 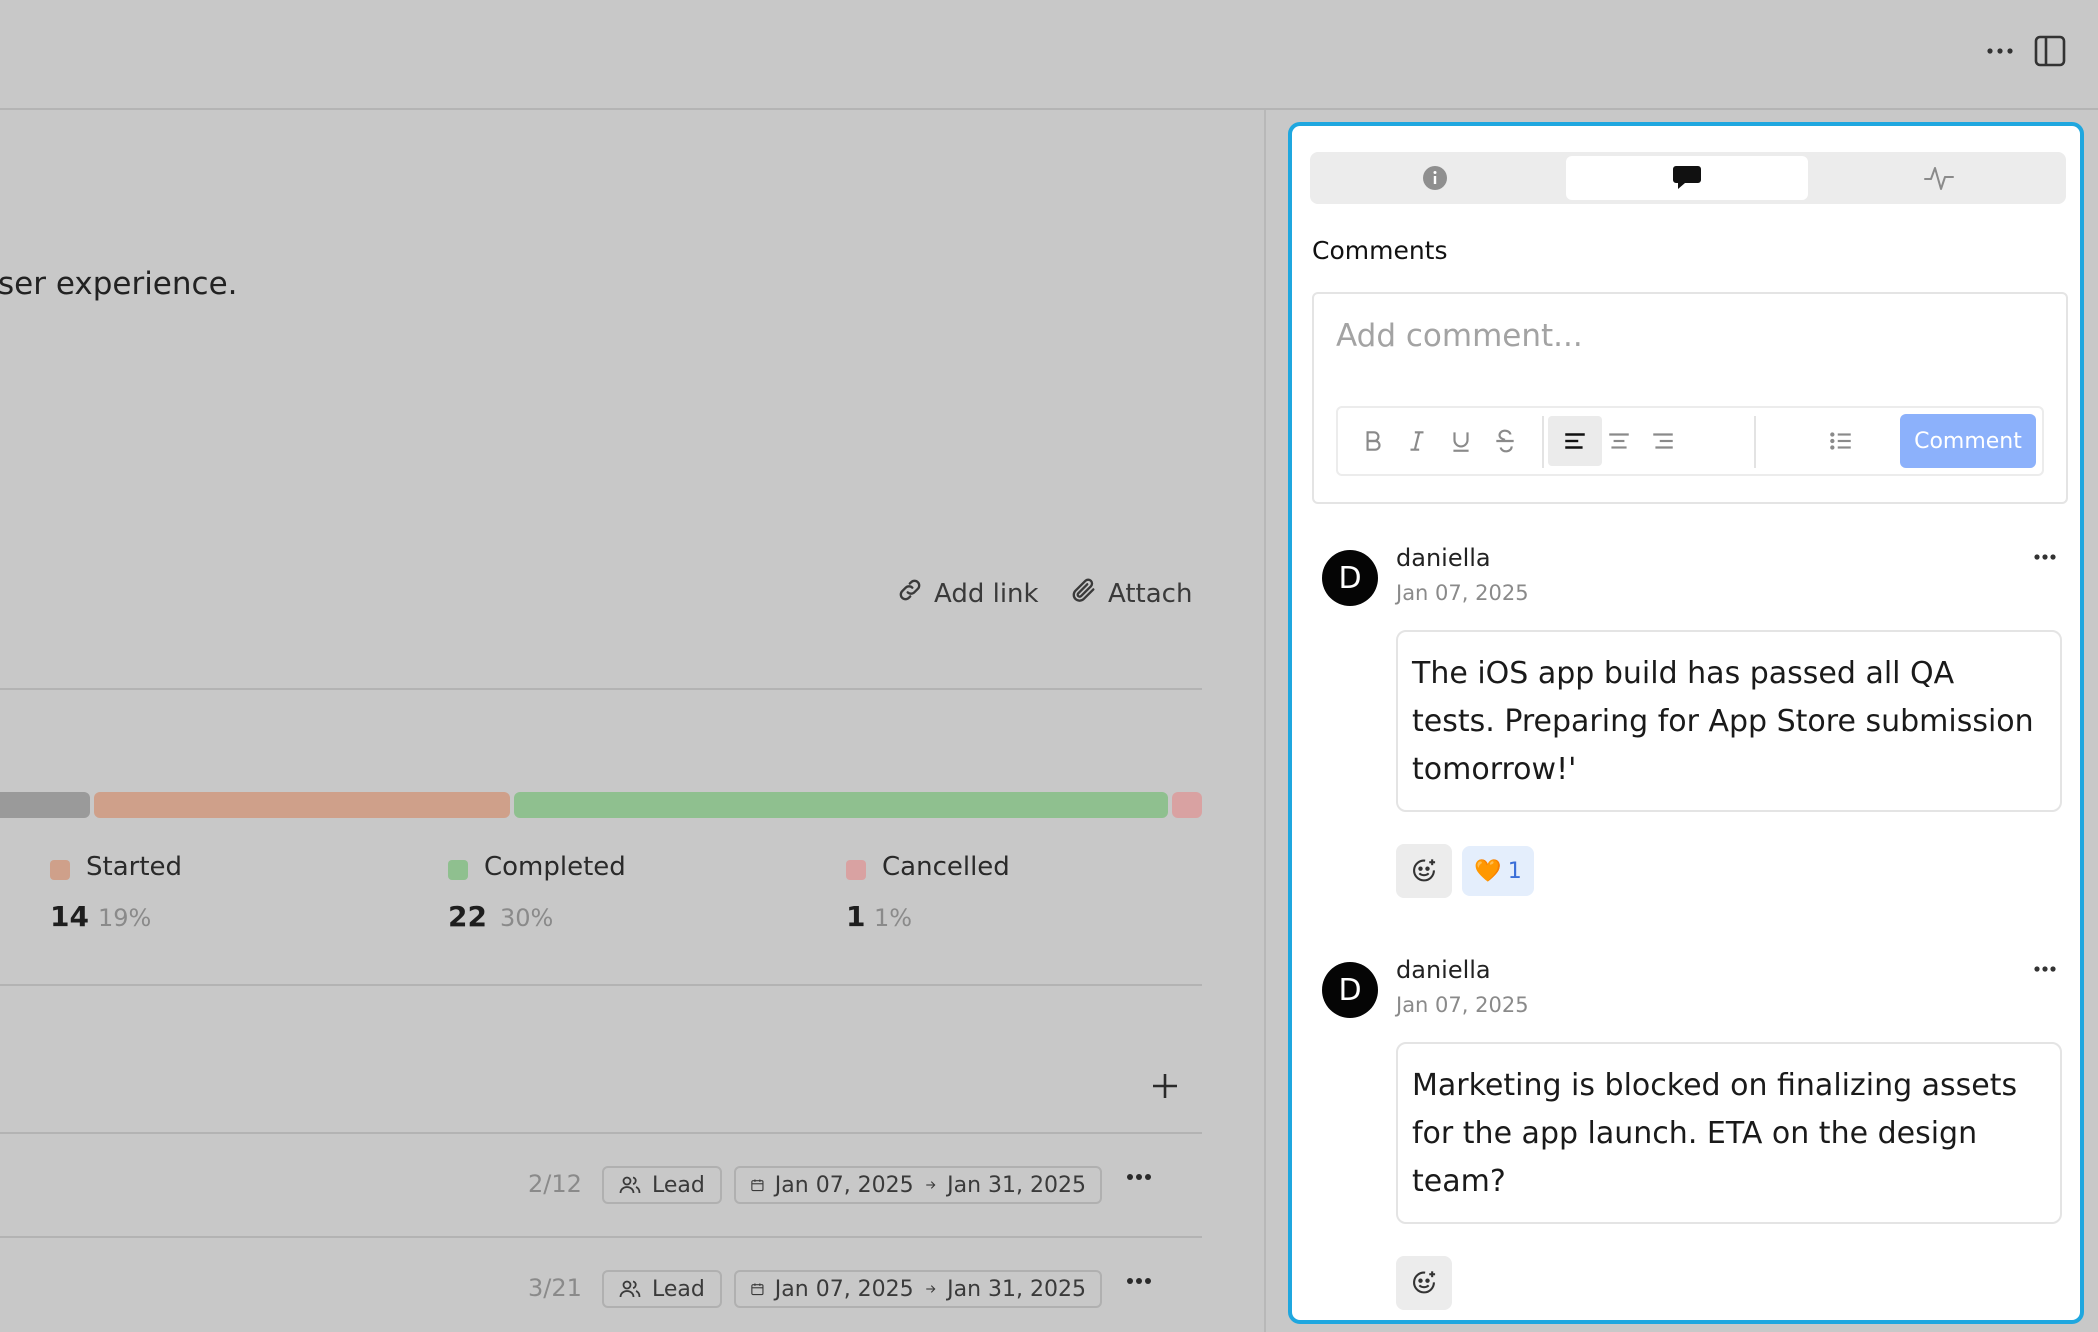 I want to click on comment-icon, so click(x=1687, y=177).